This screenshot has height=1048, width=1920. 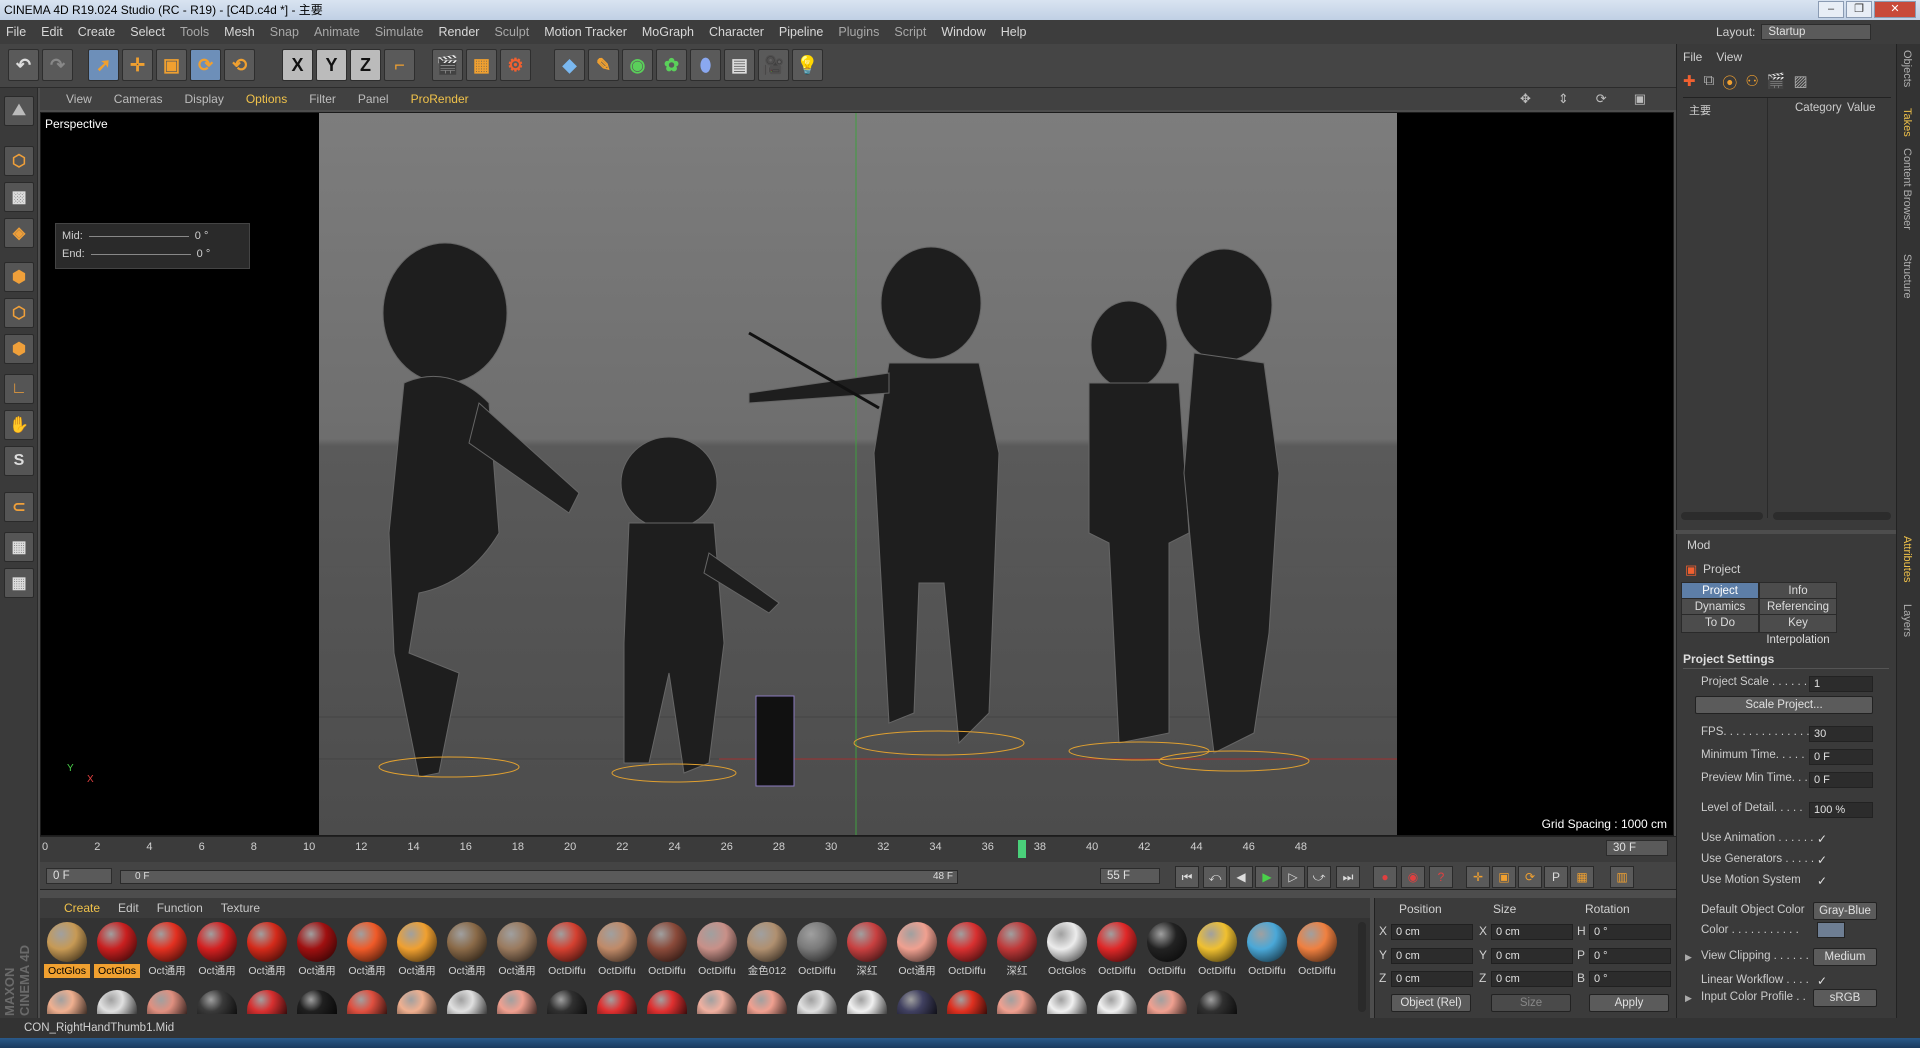 I want to click on menu-pipeline: Pipeline, so click(x=801, y=32).